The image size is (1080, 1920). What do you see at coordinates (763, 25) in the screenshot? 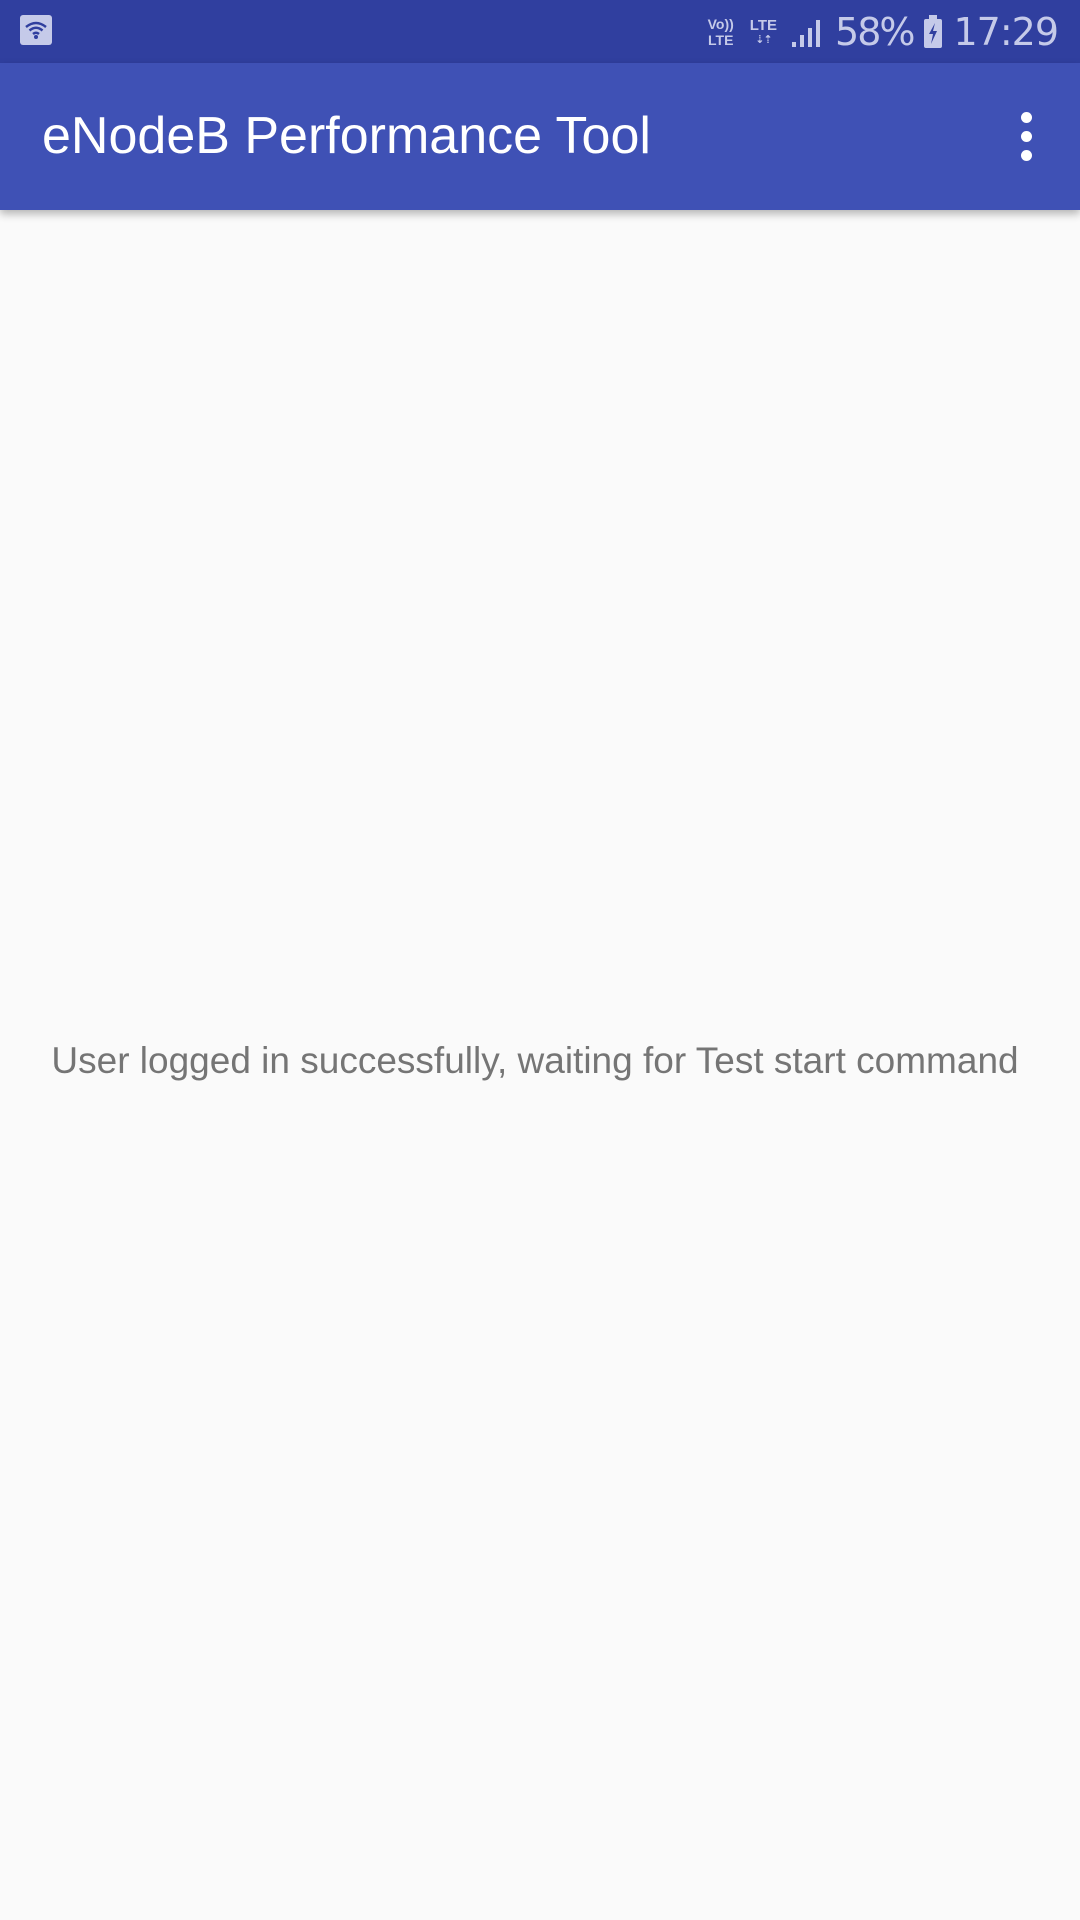
I see `lte-label: LTE` at bounding box center [763, 25].